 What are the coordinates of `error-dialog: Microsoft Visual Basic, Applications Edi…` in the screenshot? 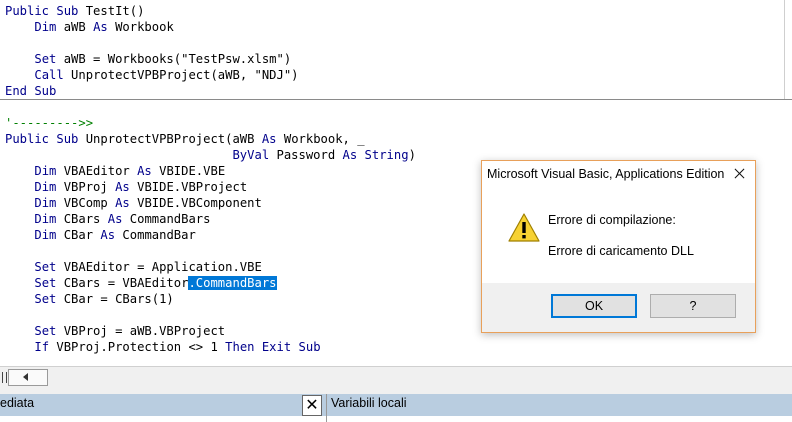 It's located at (618, 246).